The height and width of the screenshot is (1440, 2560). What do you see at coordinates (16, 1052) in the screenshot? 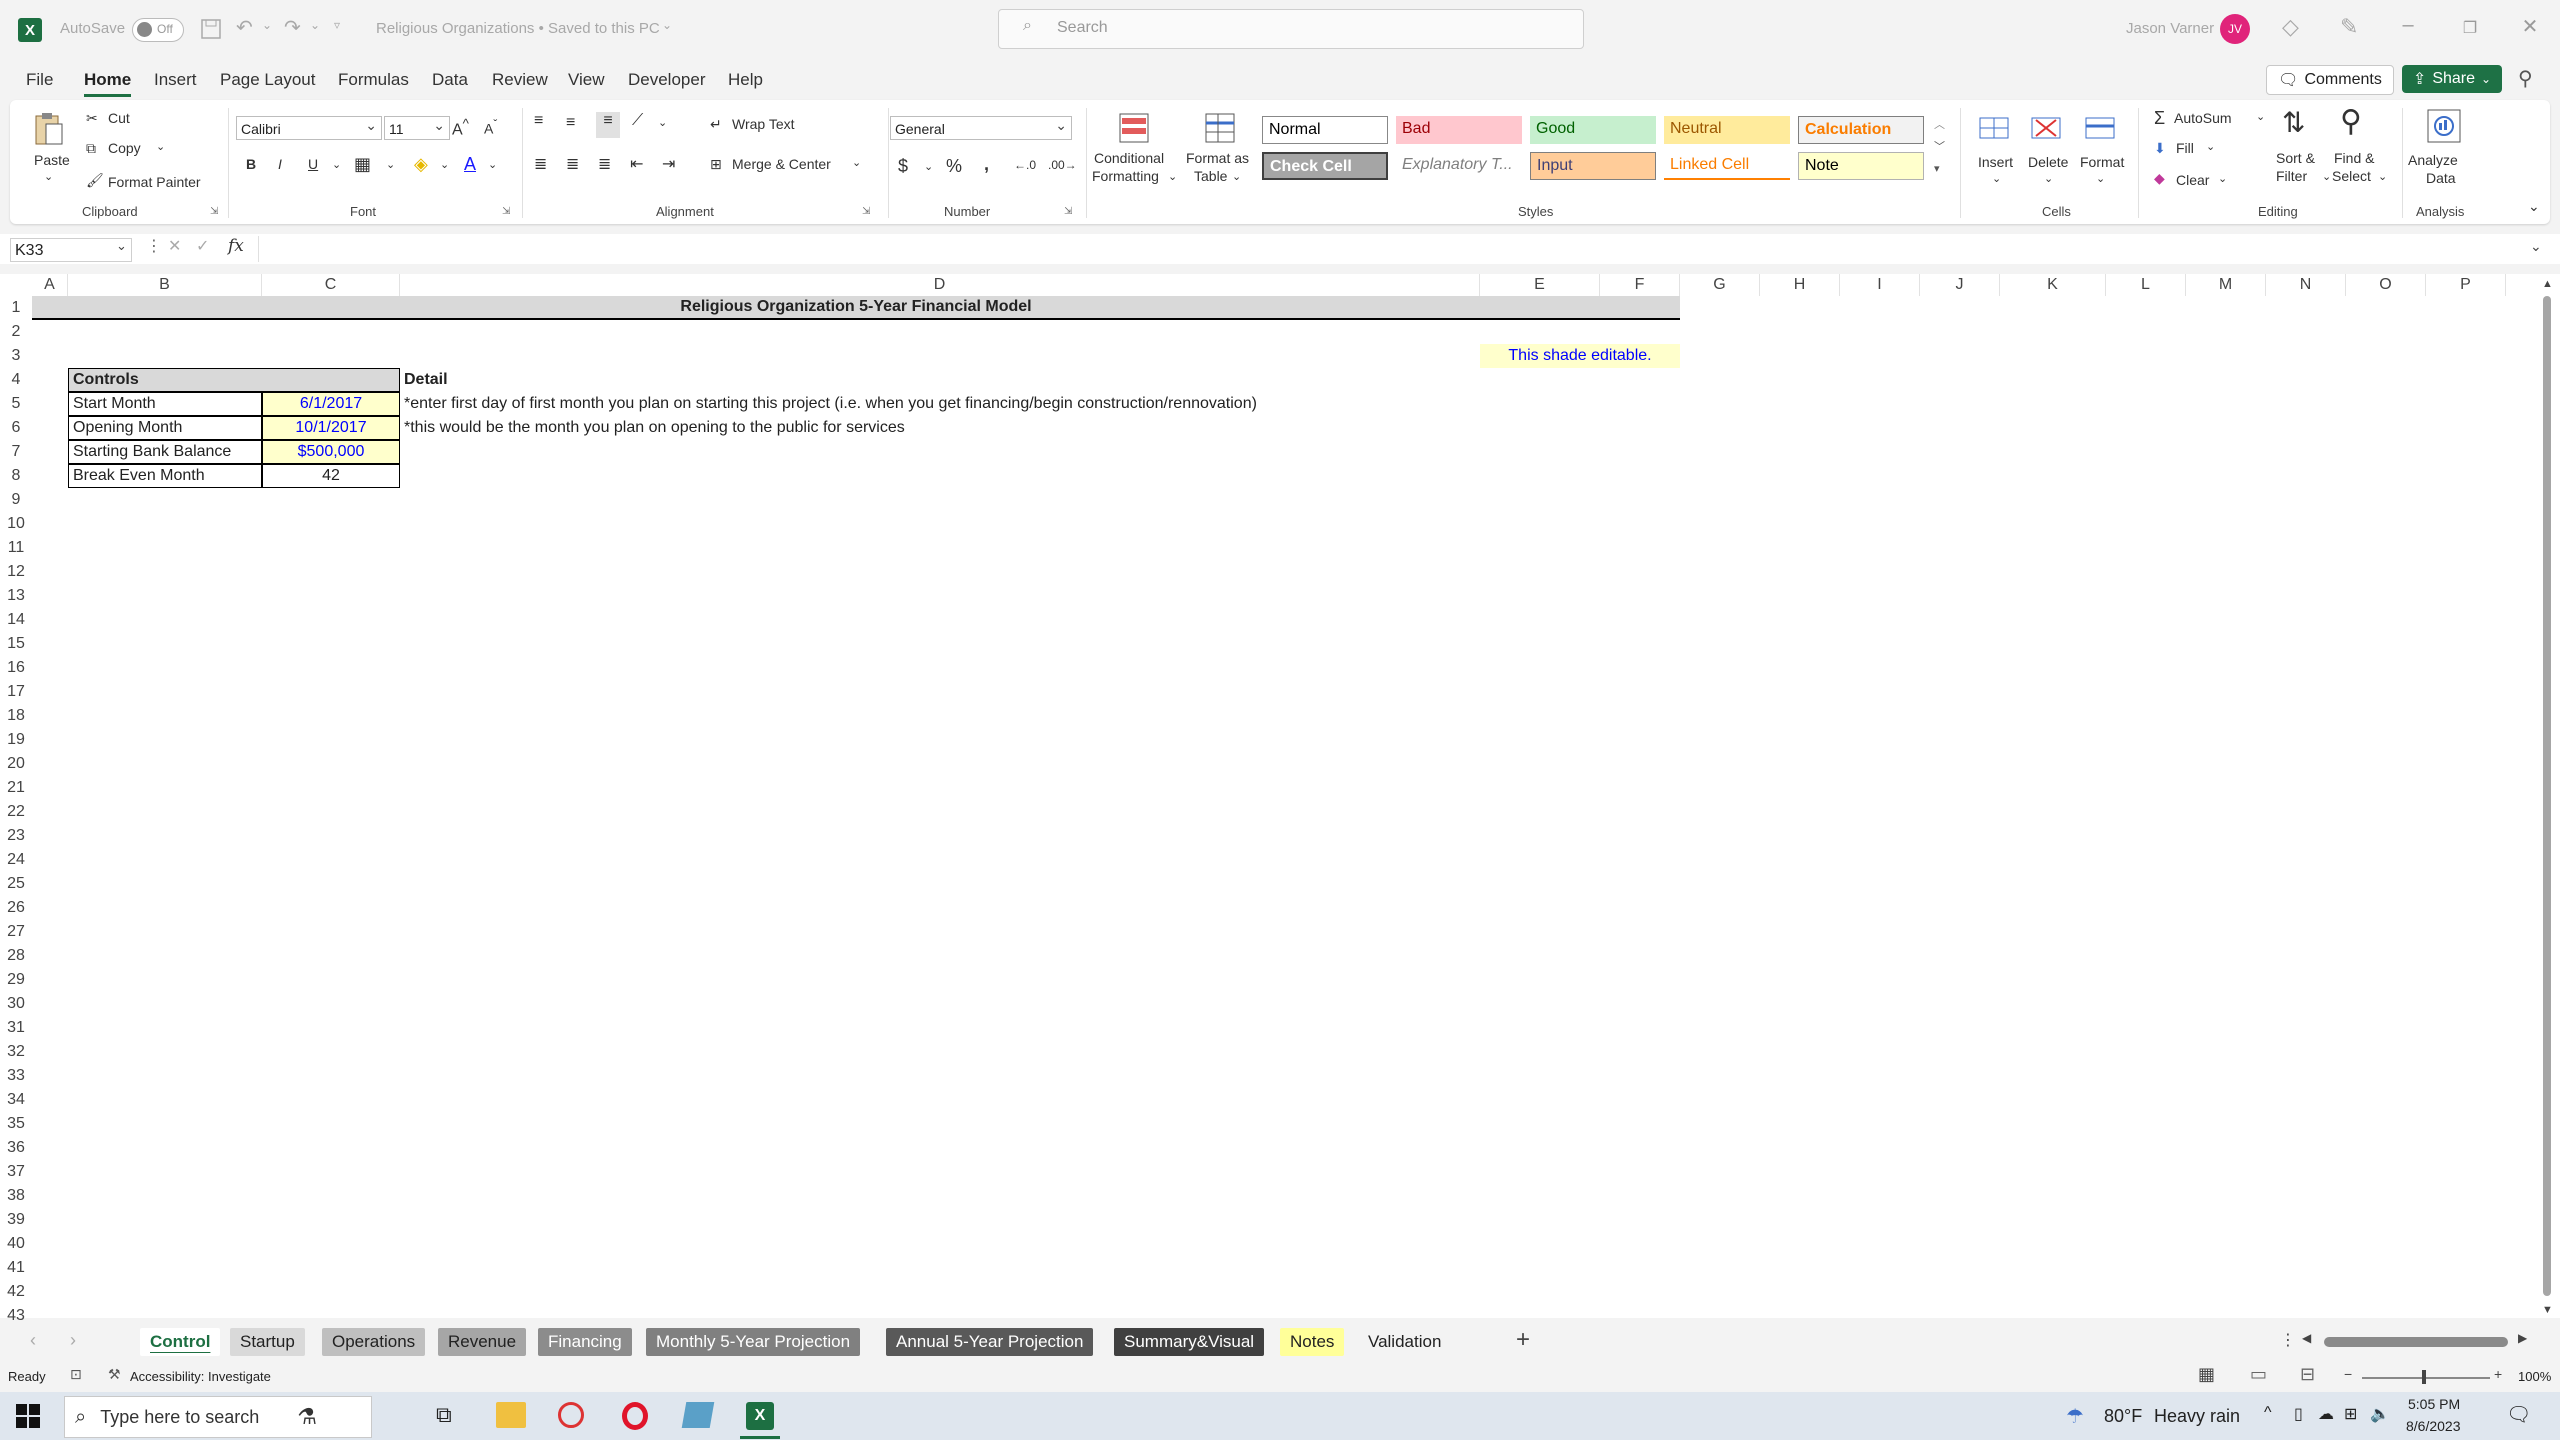
I see `row-header: 32` at bounding box center [16, 1052].